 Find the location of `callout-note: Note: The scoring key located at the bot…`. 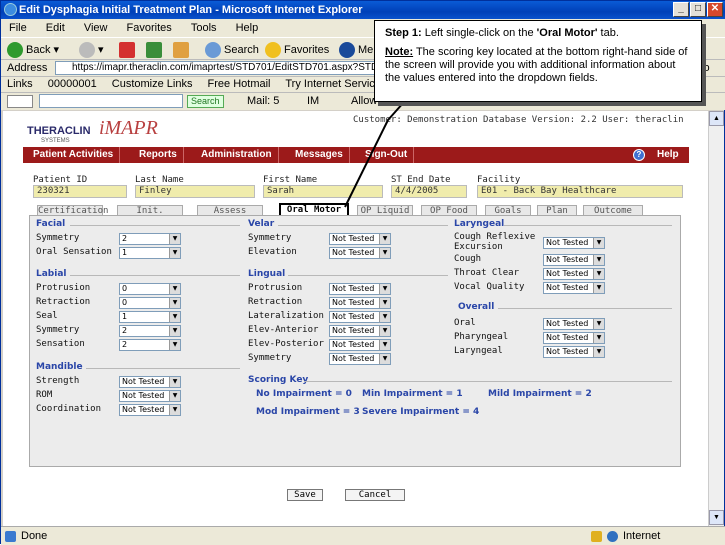

callout-note: Note: The scoring key located at the bot… is located at coordinates (536, 65).